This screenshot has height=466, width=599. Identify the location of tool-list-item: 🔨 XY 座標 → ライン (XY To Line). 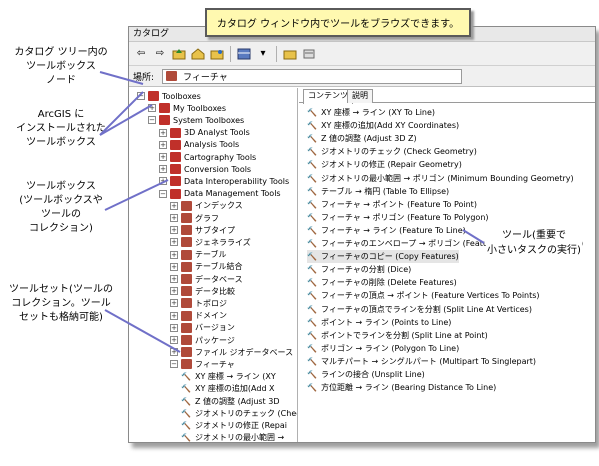
(371, 112).